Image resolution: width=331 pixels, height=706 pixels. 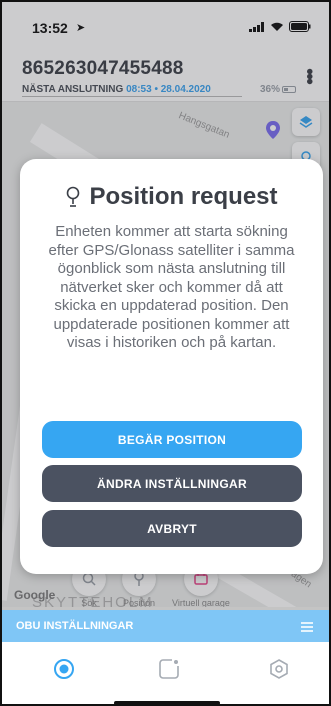 What do you see at coordinates (307, 628) in the screenshot?
I see `drag-handle-icon` at bounding box center [307, 628].